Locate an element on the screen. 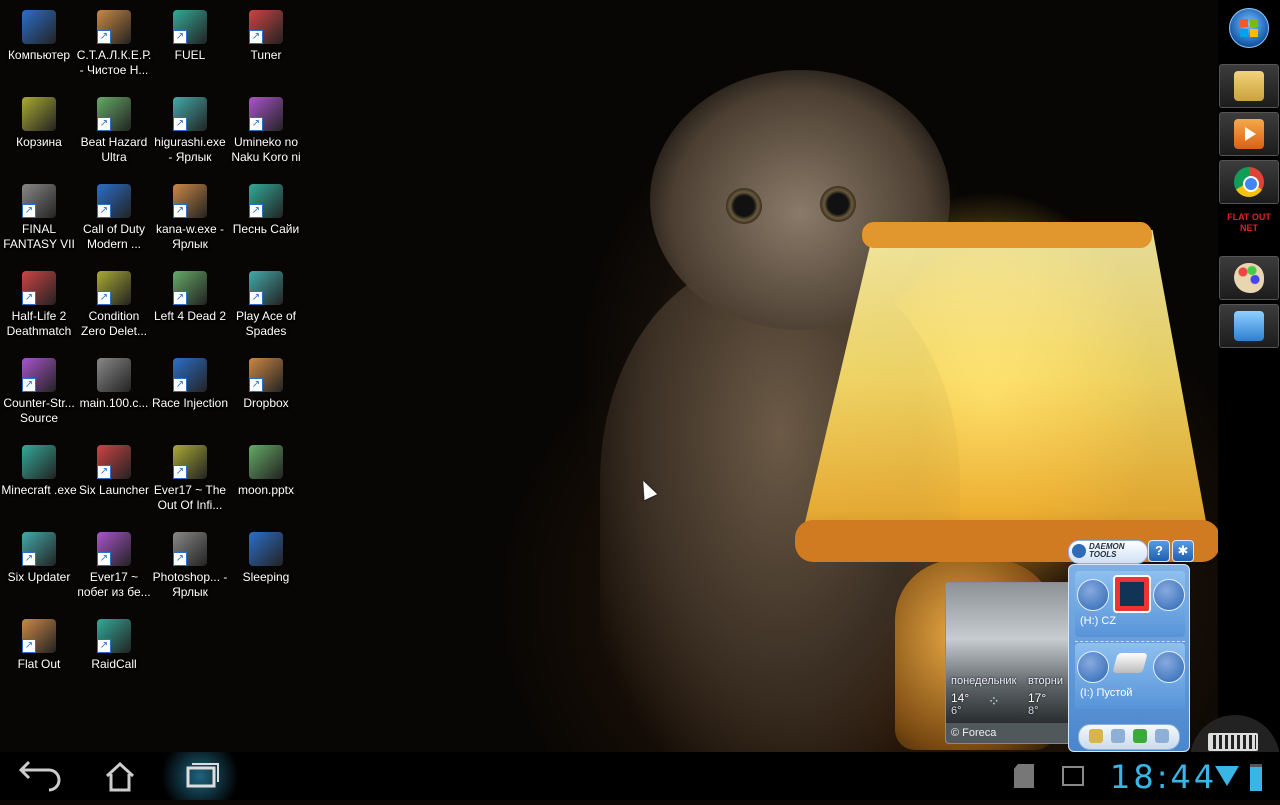 This screenshot has width=1280, height=805. settings-sparkle-icon: ✱ is located at coordinates (1183, 551).